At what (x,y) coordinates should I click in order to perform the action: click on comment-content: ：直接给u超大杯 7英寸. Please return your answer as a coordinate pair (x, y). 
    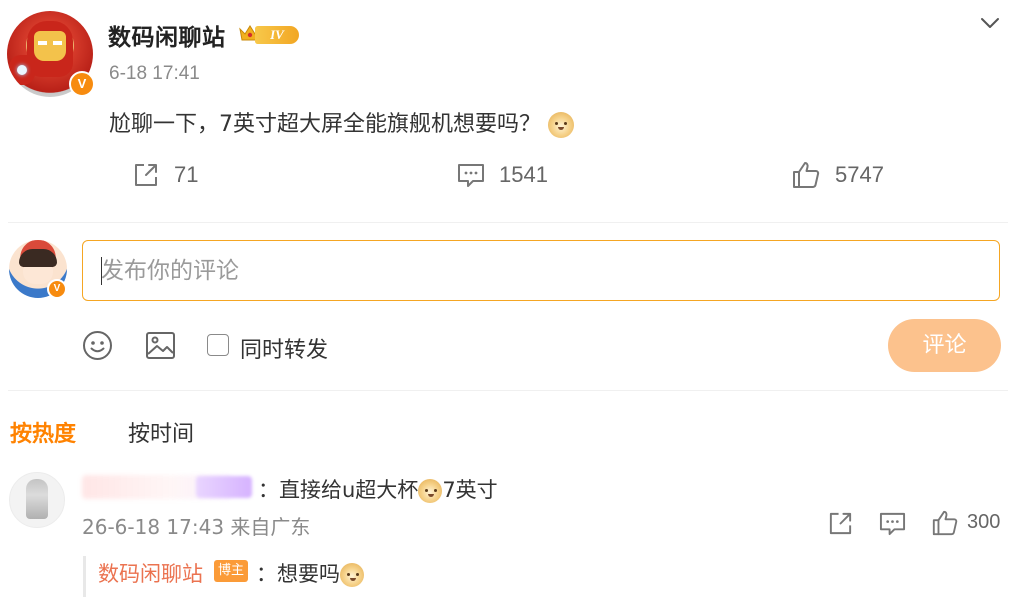
    Looking at the image, I should click on (378, 489).